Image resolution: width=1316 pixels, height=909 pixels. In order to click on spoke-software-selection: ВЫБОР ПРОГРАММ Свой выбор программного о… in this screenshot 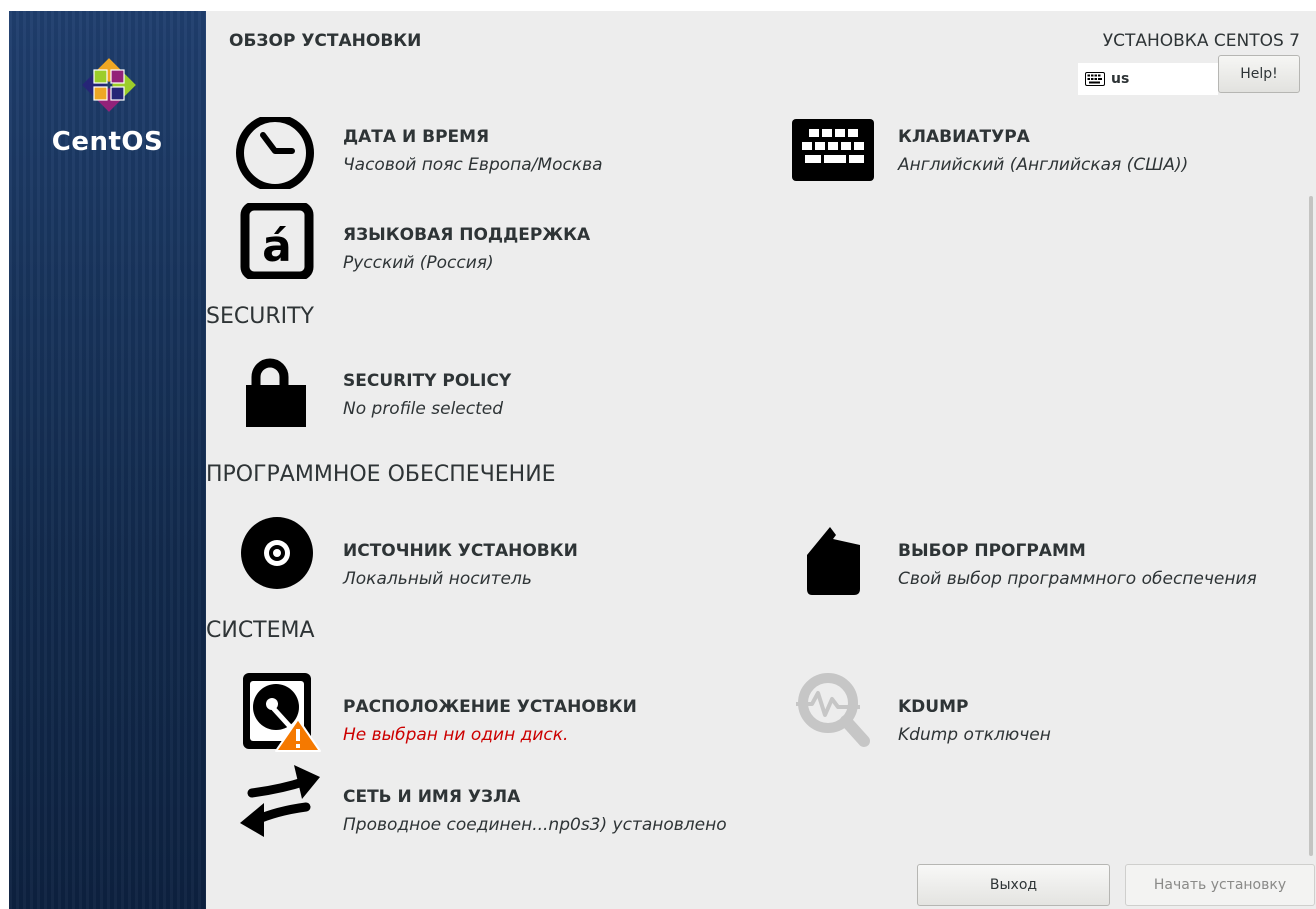, I will do `click(1052, 561)`.